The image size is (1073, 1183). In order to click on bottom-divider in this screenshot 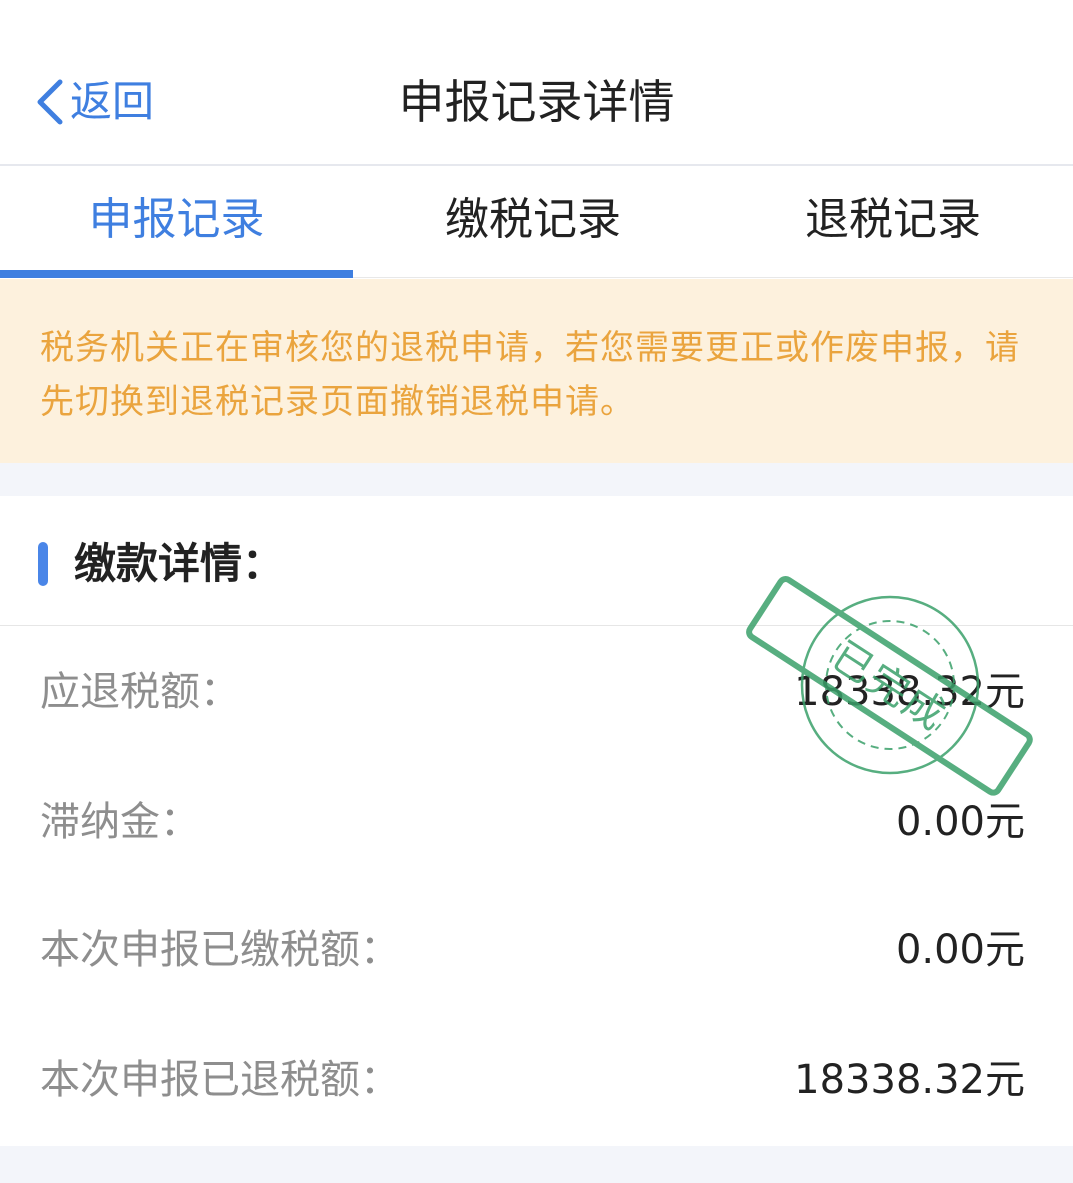, I will do `click(536, 1164)`.